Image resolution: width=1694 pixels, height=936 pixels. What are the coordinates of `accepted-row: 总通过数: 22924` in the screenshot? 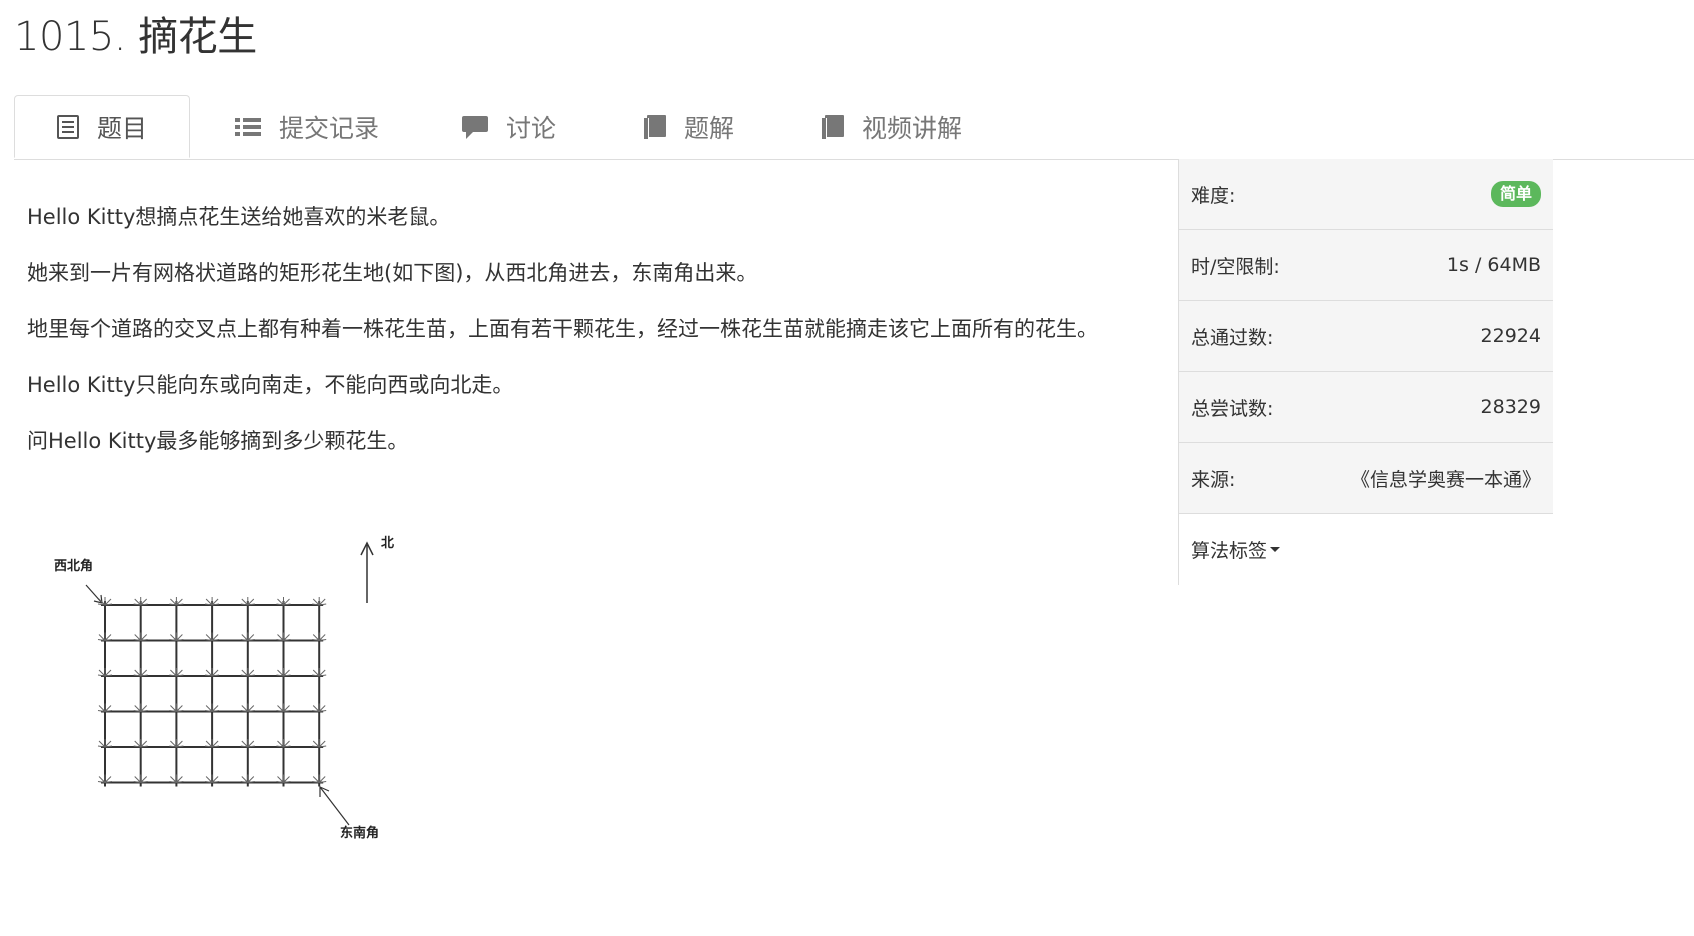 It's located at (1366, 336).